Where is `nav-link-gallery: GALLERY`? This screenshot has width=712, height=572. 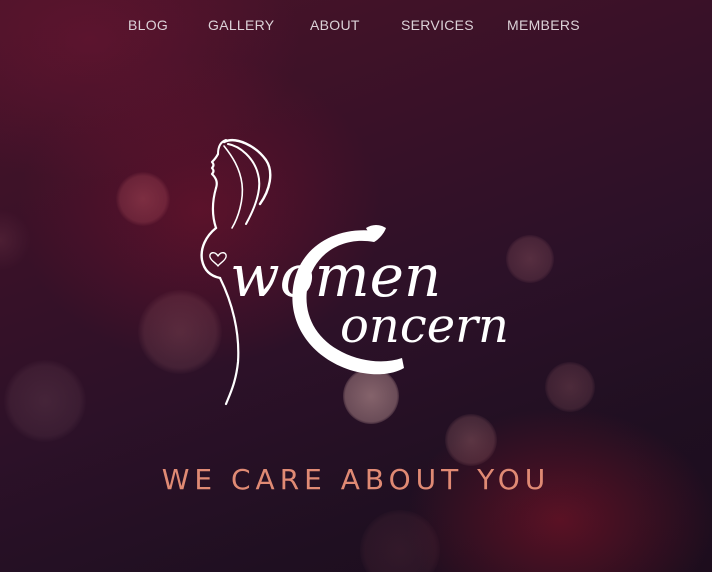 nav-link-gallery: GALLERY is located at coordinates (241, 25).